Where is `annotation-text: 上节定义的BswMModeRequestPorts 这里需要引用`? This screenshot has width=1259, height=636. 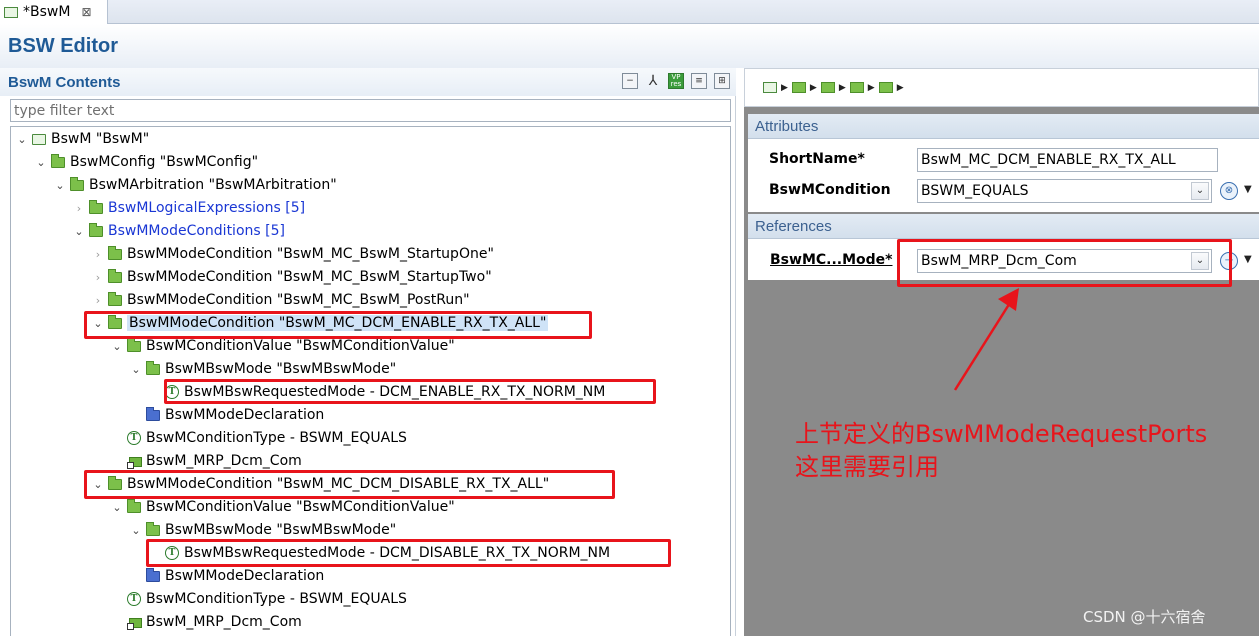
annotation-text: 上节定义的BswMModeRequestPorts 这里需要引用 is located at coordinates (1001, 451).